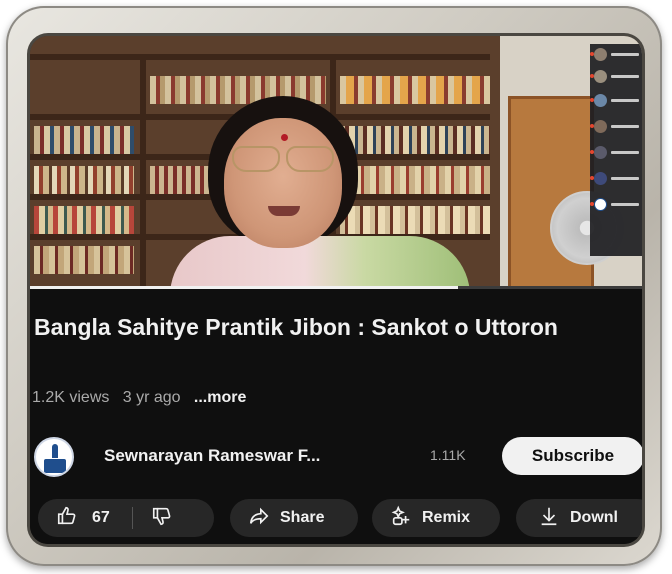 The width and height of the screenshot is (672, 574). Describe the element at coordinates (284, 211) in the screenshot. I see `speaker-mouth` at that location.